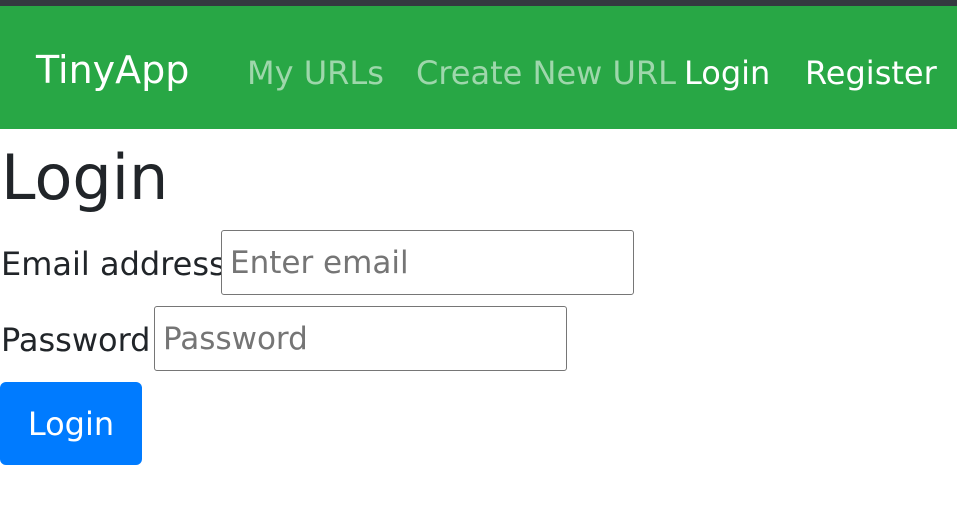 The image size is (957, 506). I want to click on page-title: Login, so click(85, 177).